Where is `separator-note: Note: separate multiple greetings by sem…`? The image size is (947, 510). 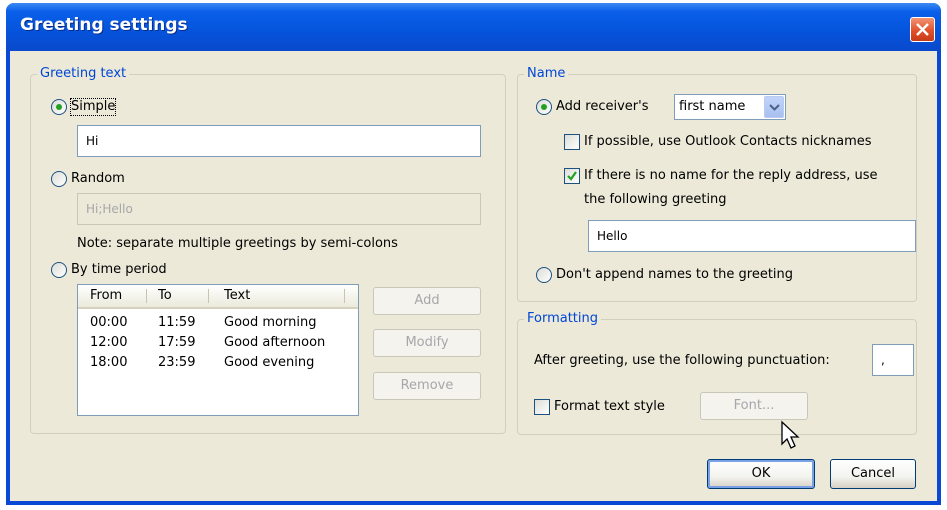
separator-note: Note: separate multiple greetings by sem… is located at coordinates (237, 243).